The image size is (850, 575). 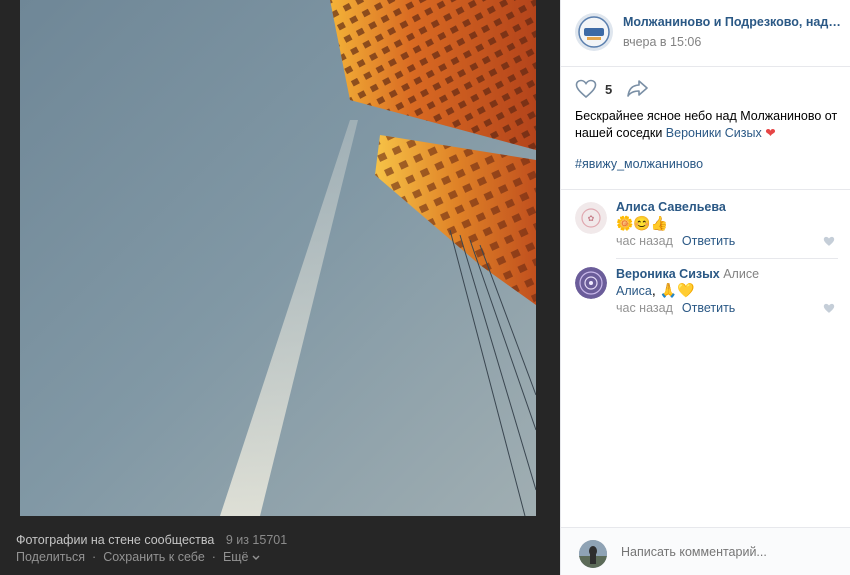 What do you see at coordinates (642, 223) in the screenshot?
I see `comment-text: 🌼😊👍` at bounding box center [642, 223].